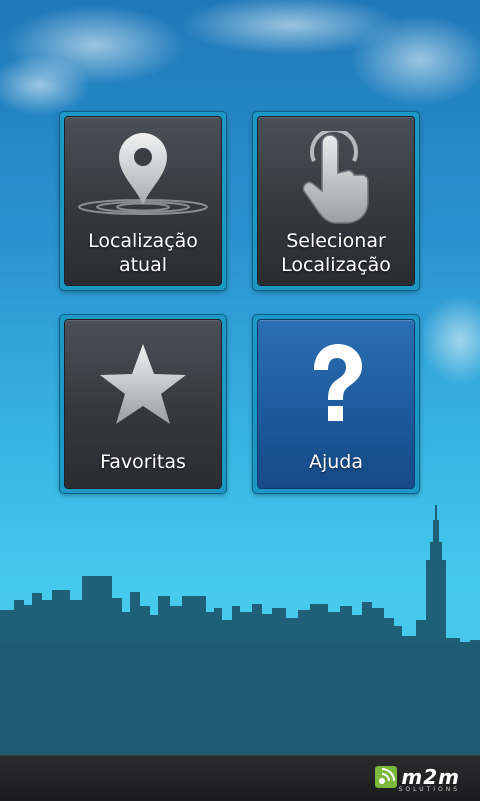 The width and height of the screenshot is (480, 801). What do you see at coordinates (429, 789) in the screenshot?
I see `brand-tagline: SOLUTIONS` at bounding box center [429, 789].